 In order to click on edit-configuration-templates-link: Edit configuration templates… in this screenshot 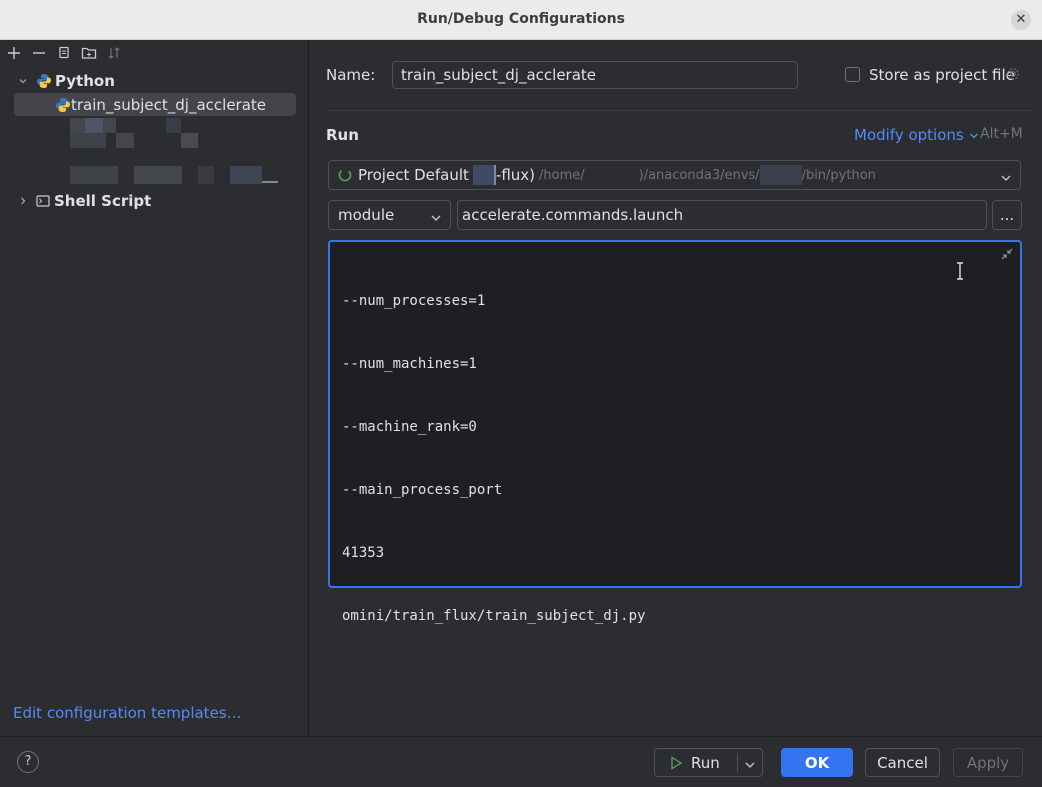, I will do `click(127, 713)`.